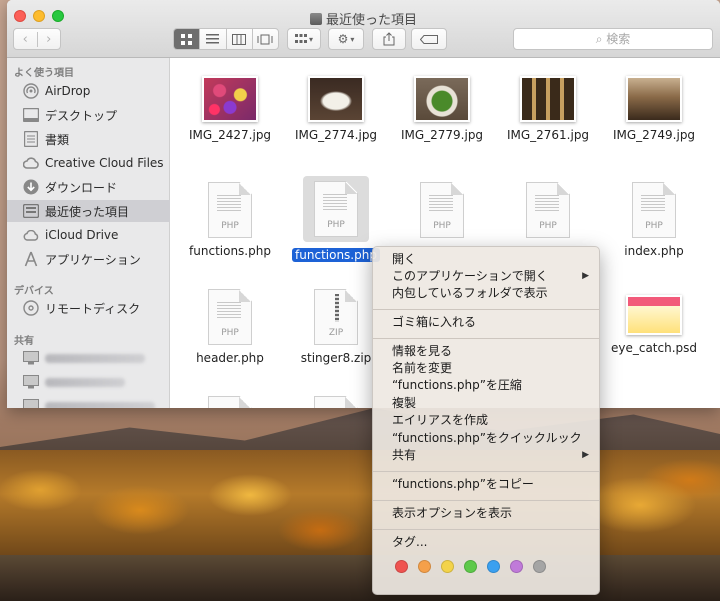 This screenshot has height=601, width=720. Describe the element at coordinates (618, 39) in the screenshot. I see `search-placeholder: 検索` at that location.